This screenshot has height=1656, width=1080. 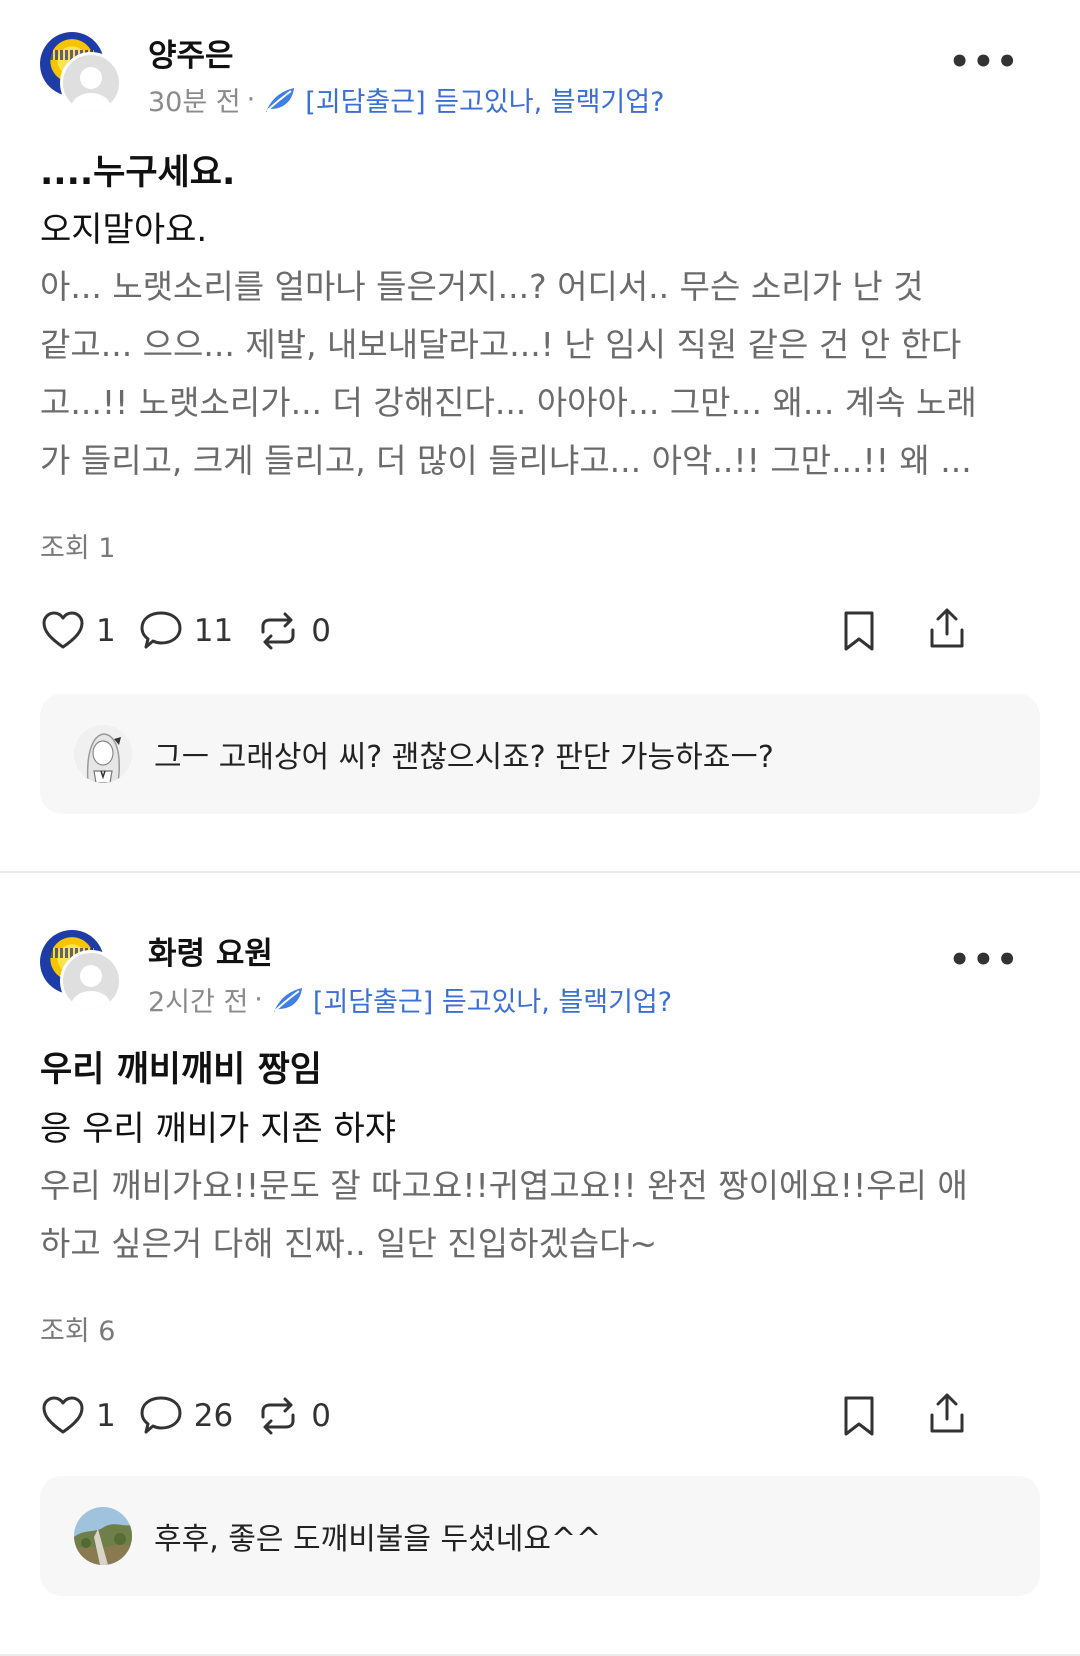 I want to click on view-count: 조회 6, so click(x=78, y=1331).